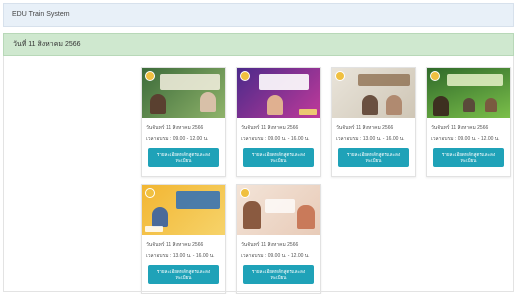 The height and width of the screenshot is (294, 517). What do you see at coordinates (258, 15) in the screenshot?
I see `app-header: EDU Train System` at bounding box center [258, 15].